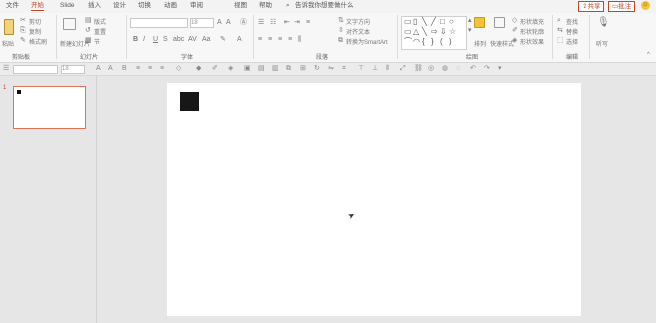 The image size is (656, 323). What do you see at coordinates (6, 68) in the screenshot?
I see `toolbar-menu-icon: ☰` at bounding box center [6, 68].